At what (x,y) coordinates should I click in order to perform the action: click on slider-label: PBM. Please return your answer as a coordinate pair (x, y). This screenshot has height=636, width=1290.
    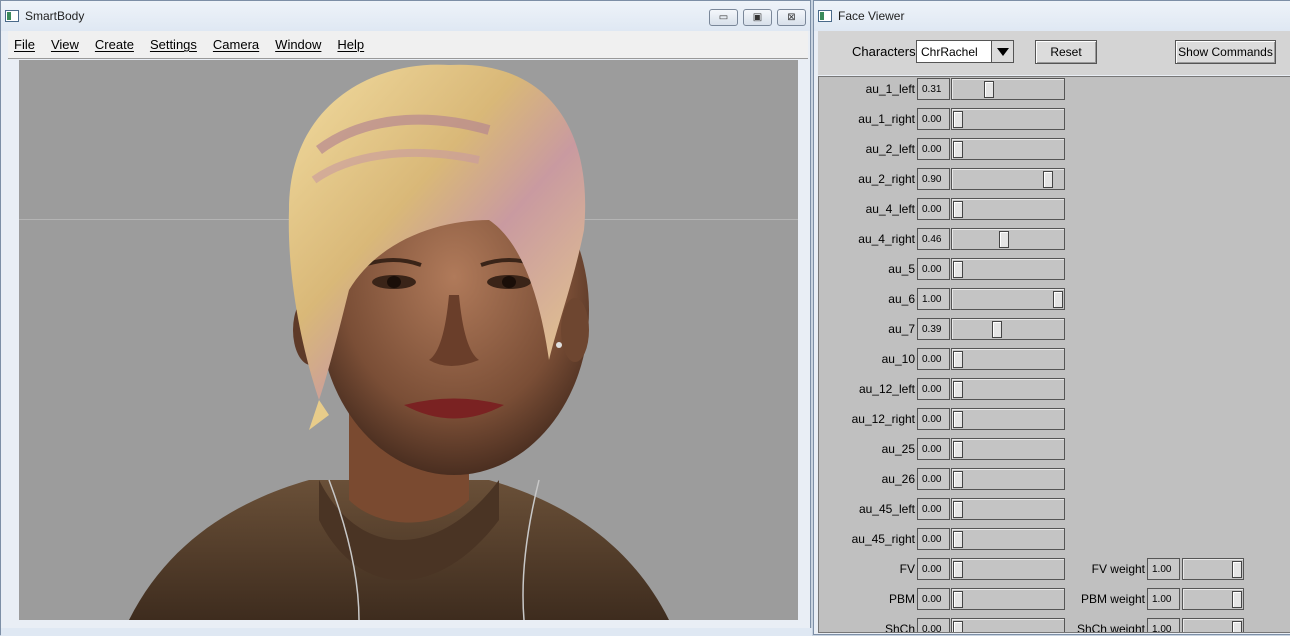
    Looking at the image, I should click on (901, 599).